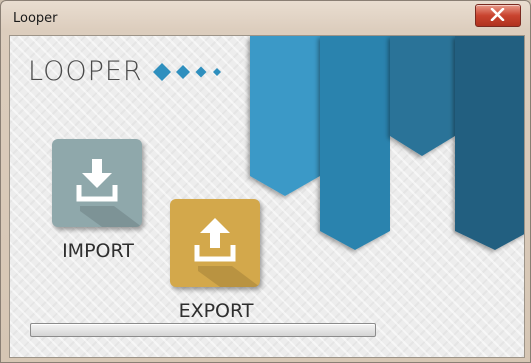 This screenshot has height=363, width=531. What do you see at coordinates (97, 180) in the screenshot?
I see `download-icon` at bounding box center [97, 180].